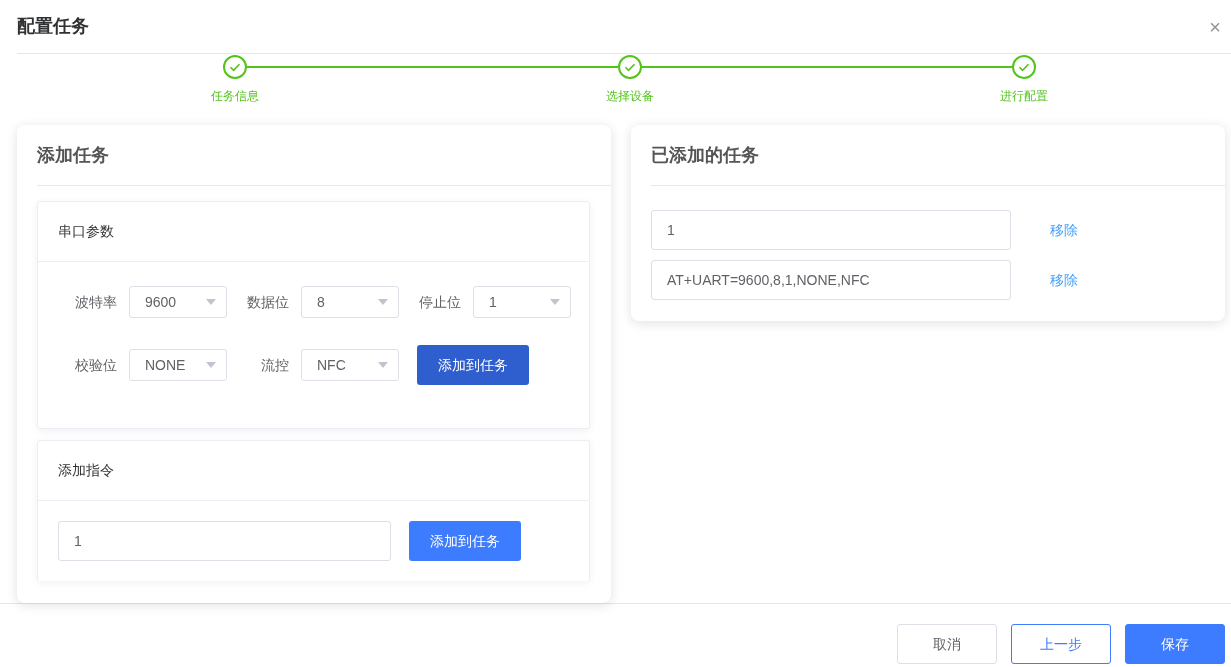  I want to click on step-label: 选择设备, so click(629, 96).